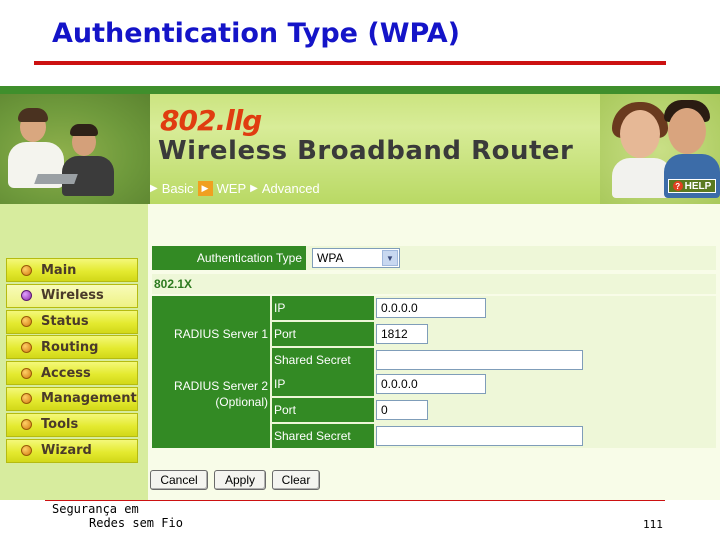 The image size is (720, 540). Describe the element at coordinates (402, 410) in the screenshot. I see `radius2-port-input: 0` at that location.